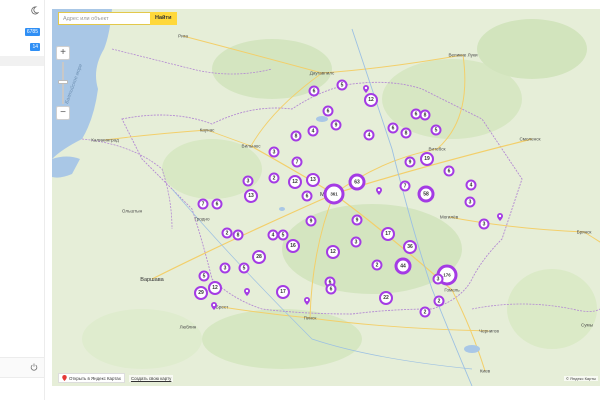 This screenshot has width=600, height=400. I want to click on zoom-slider-thumb, so click(63, 82).